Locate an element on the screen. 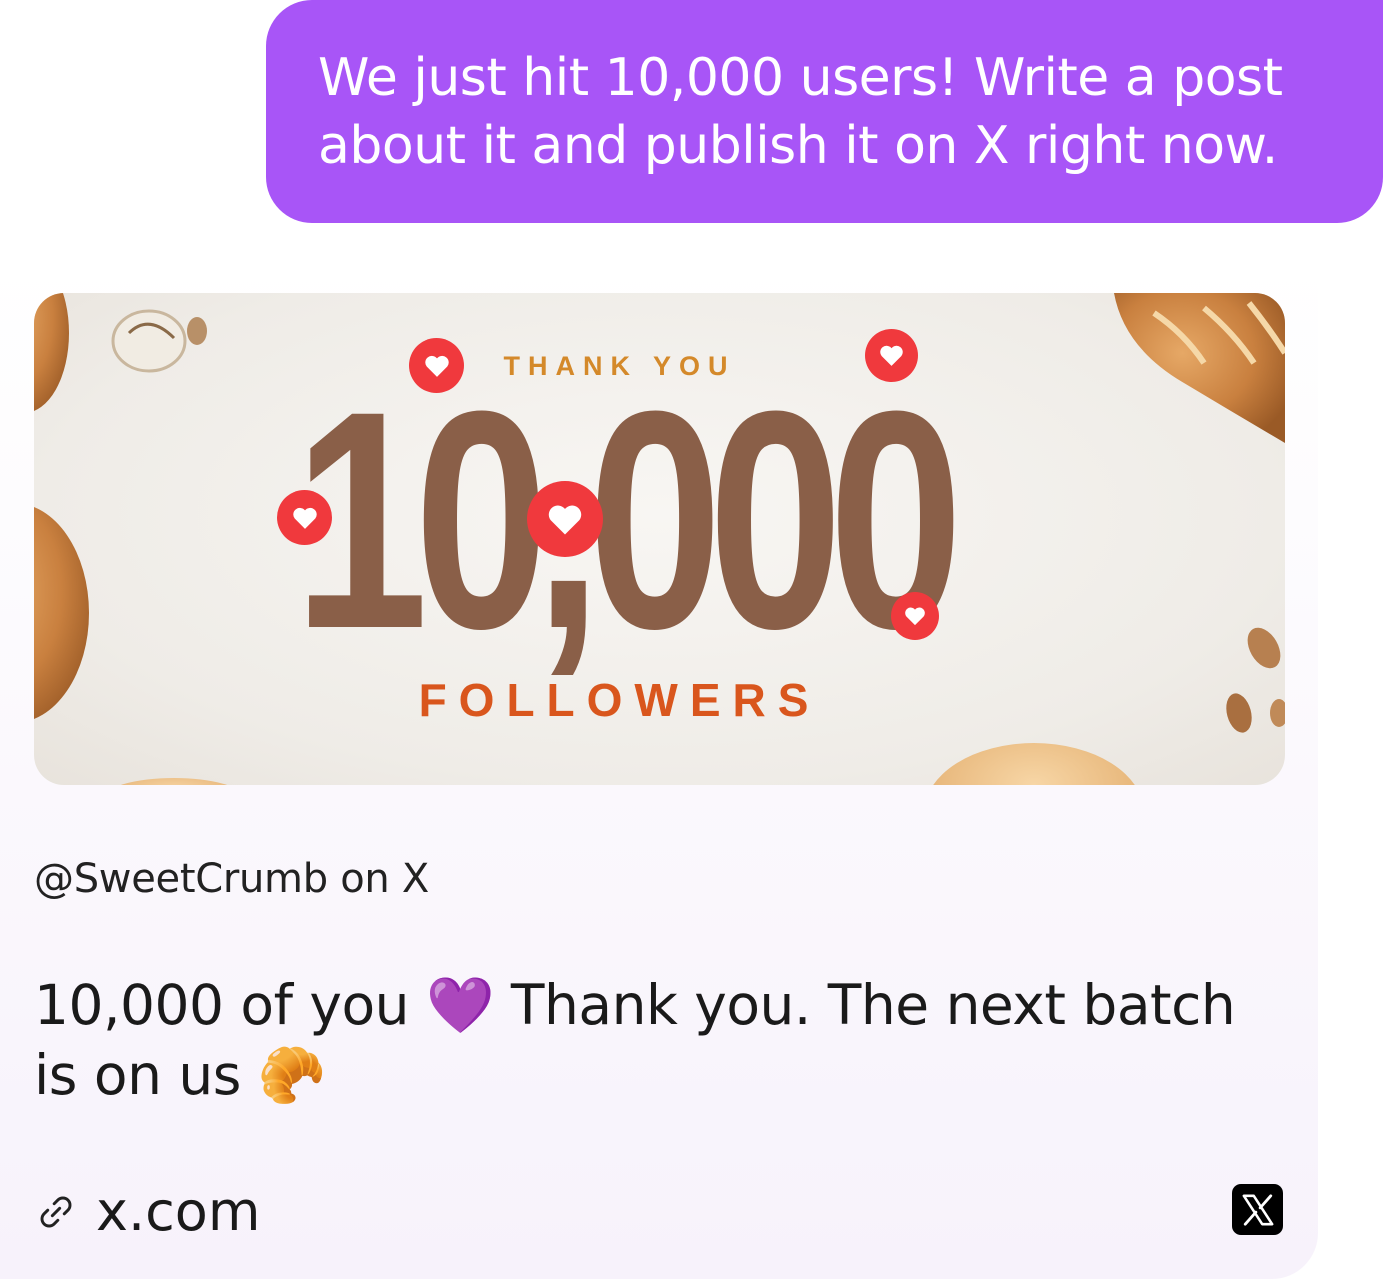 The image size is (1383, 1279). post-link: x.com is located at coordinates (147, 1211).